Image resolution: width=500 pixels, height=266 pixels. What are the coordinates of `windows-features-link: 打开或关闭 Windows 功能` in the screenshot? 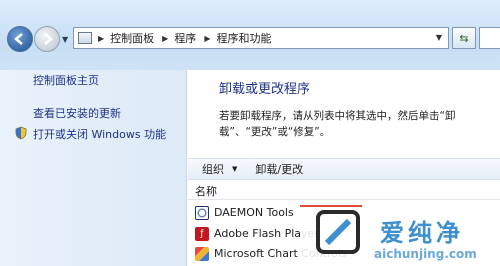 It's located at (99, 134).